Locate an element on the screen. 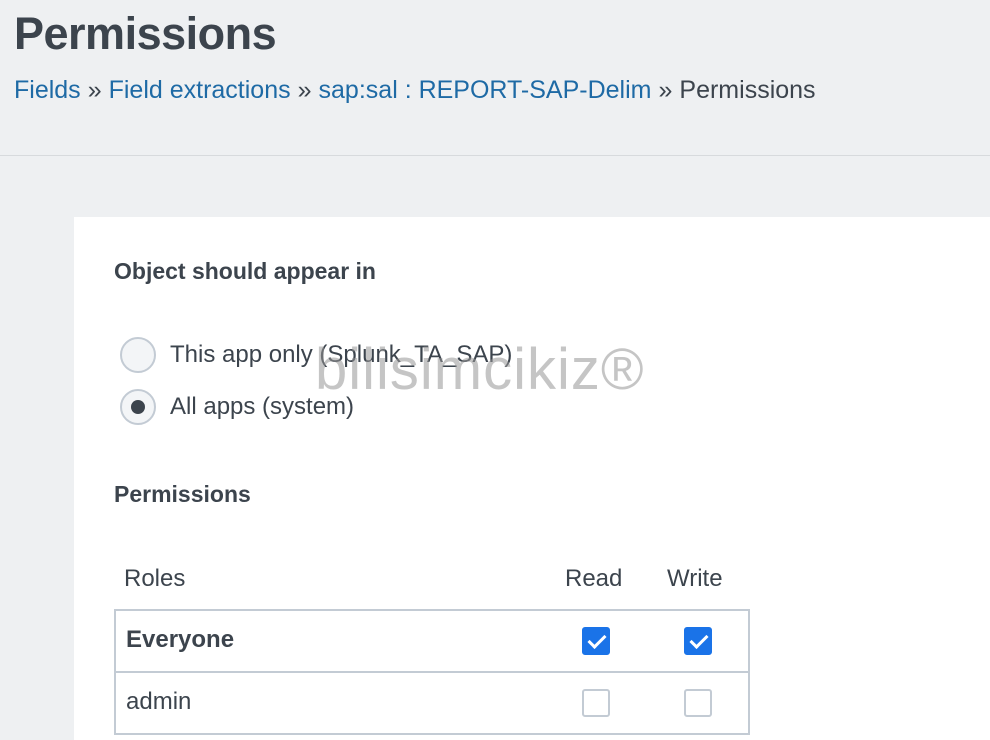 Image resolution: width=990 pixels, height=740 pixels. radio-option-this-app: This app only (Splunk_TA_SAP) is located at coordinates (316, 355).